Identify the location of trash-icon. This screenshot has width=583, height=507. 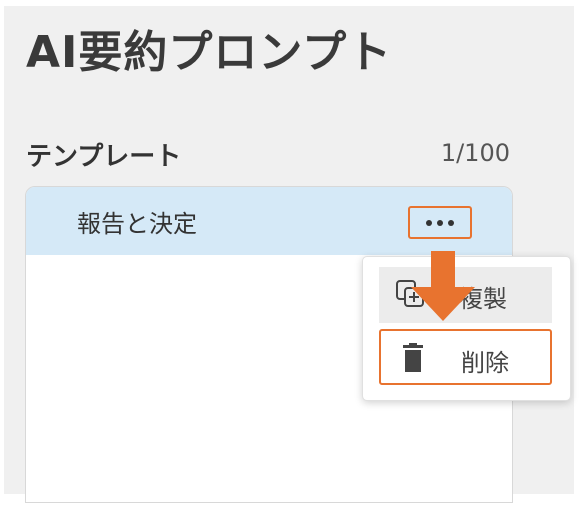
(413, 357).